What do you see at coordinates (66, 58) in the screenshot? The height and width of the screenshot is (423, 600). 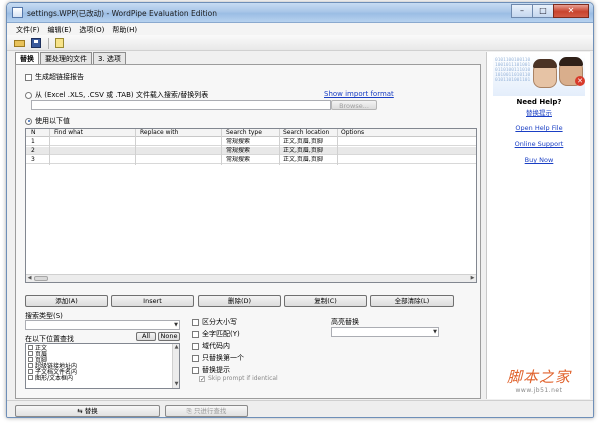 I see `tab-files: 要处理的文件` at bounding box center [66, 58].